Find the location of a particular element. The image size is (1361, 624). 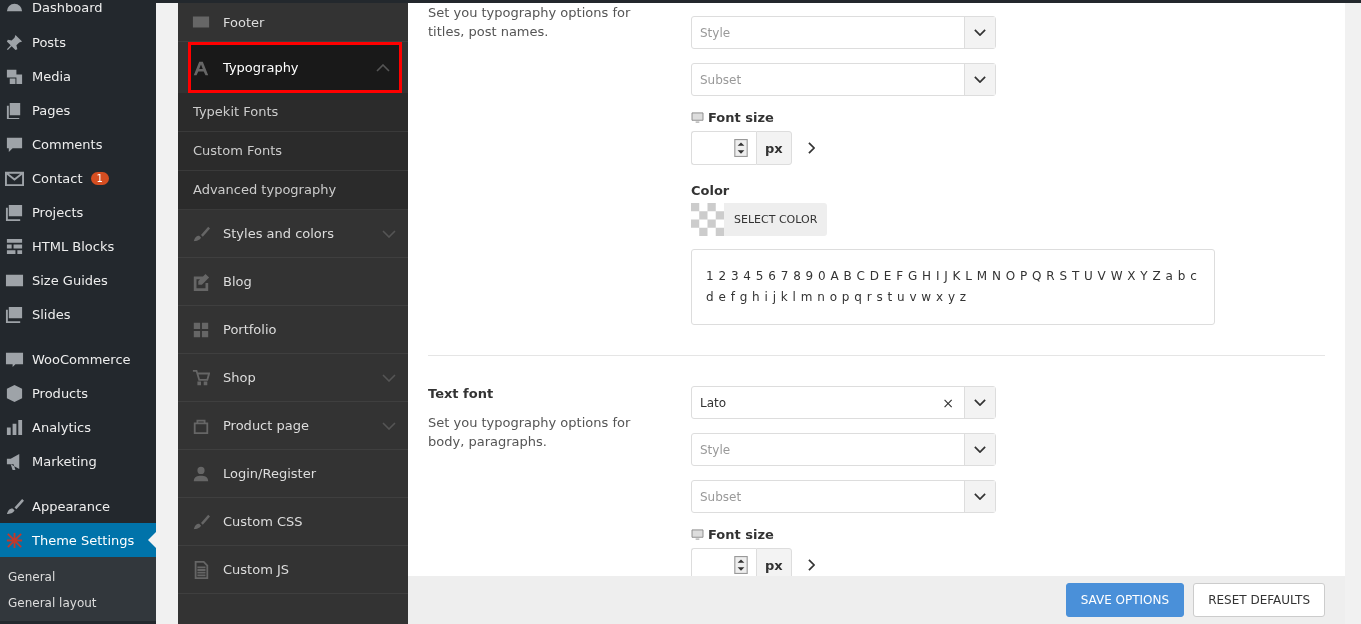

font-select: Lato × is located at coordinates (843, 402).